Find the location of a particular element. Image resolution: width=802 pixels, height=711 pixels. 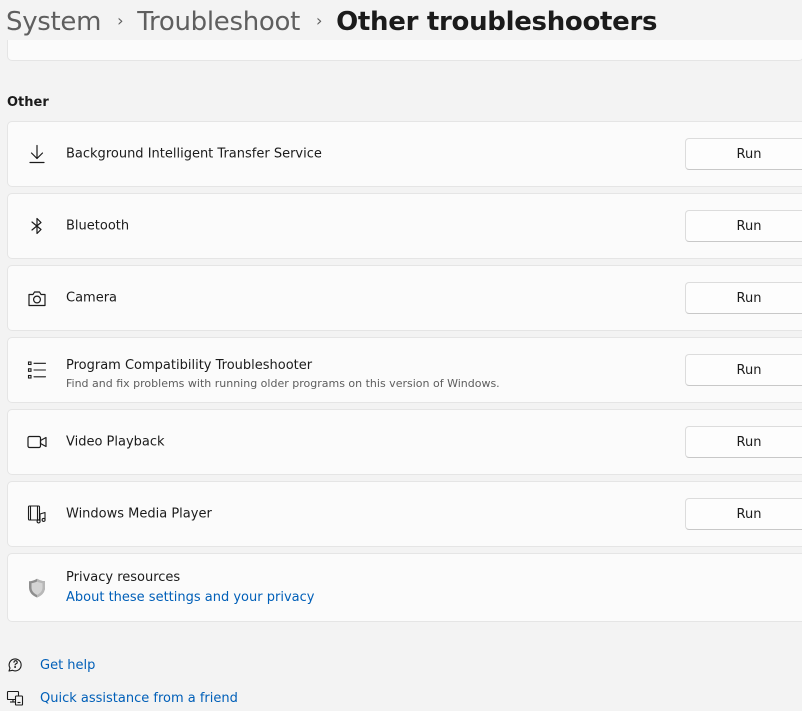

run-button-program-compatibility: Run is located at coordinates (743, 370).